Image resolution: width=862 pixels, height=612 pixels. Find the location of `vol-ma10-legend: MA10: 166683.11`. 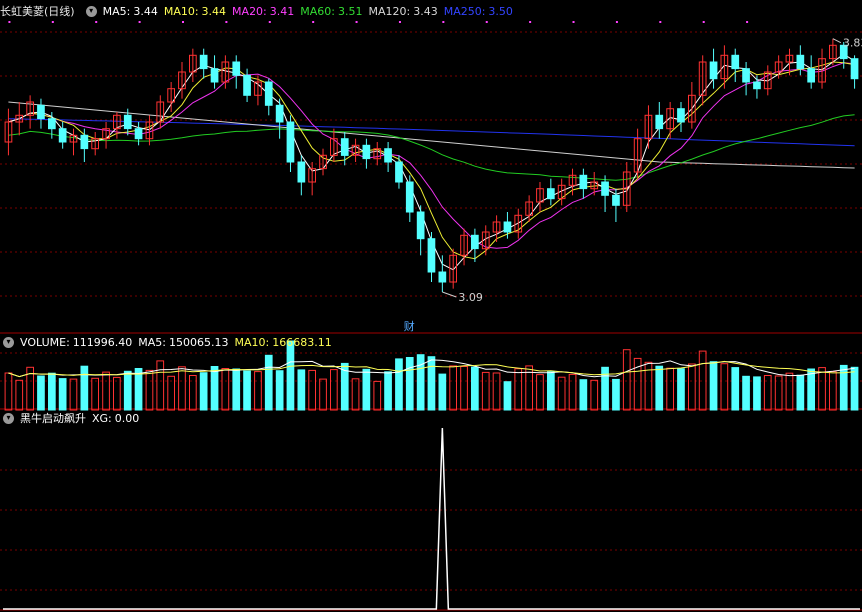

vol-ma10-legend: MA10: 166683.11 is located at coordinates (283, 342).